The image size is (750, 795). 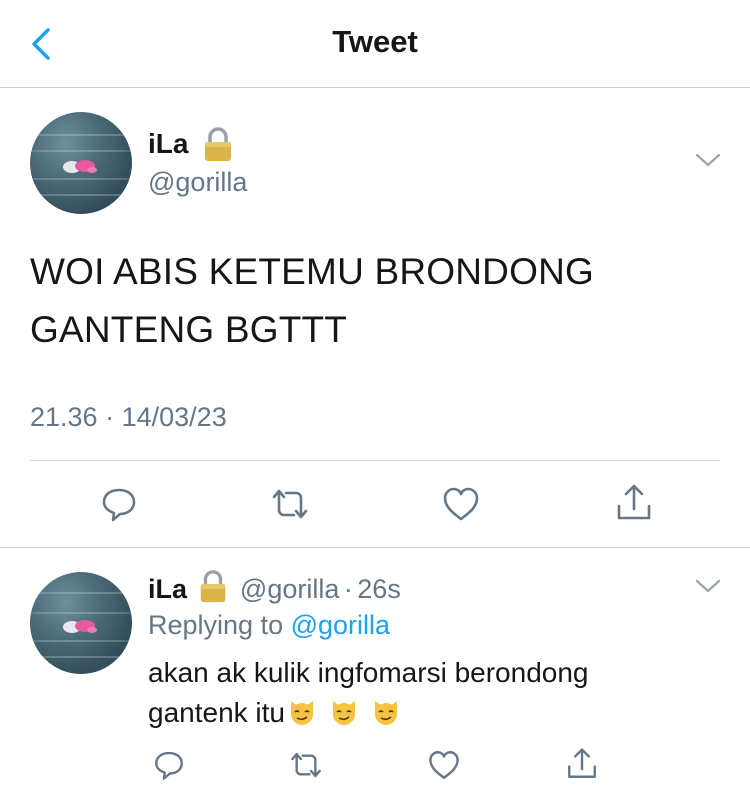 I want to click on tweet-text-line-1: WOI ABIS KETEMU BRONDONG, so click(x=312, y=271).